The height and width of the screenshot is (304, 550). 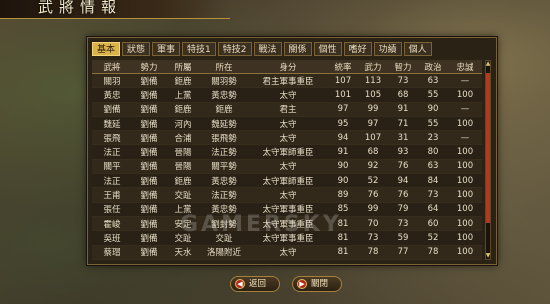 What do you see at coordinates (373, 81) in the screenshot?
I see `table-cell: 113` at bounding box center [373, 81].